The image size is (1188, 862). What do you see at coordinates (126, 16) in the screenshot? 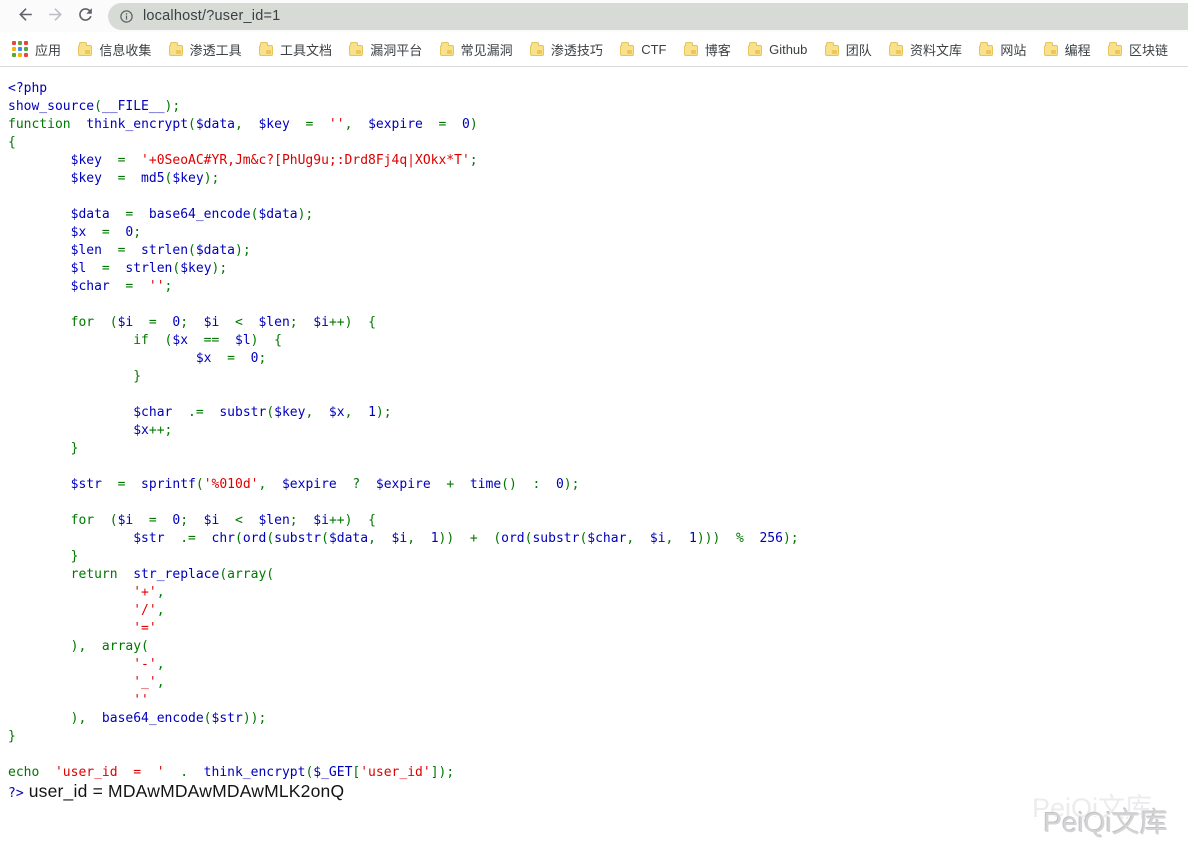
I see `info-icon` at bounding box center [126, 16].